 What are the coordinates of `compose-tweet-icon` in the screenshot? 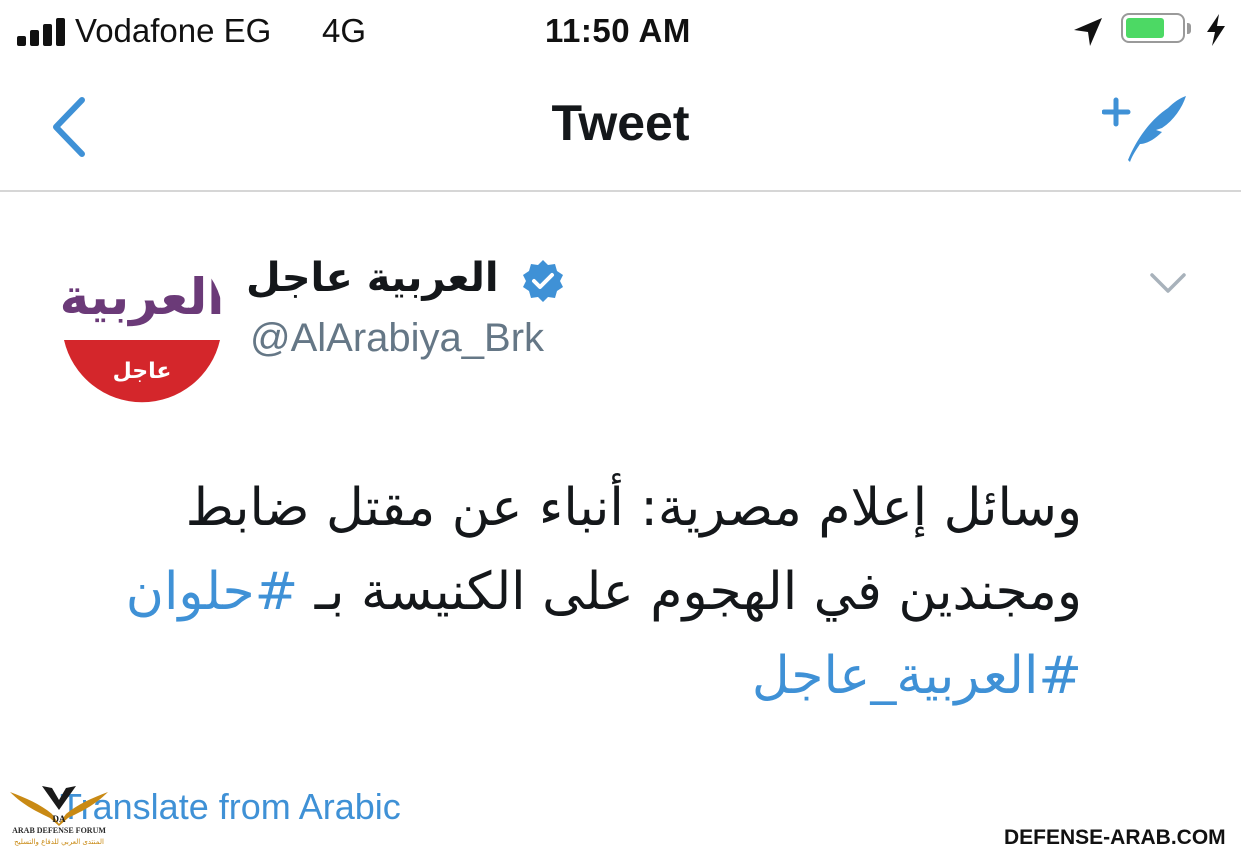 It's located at (1144, 129).